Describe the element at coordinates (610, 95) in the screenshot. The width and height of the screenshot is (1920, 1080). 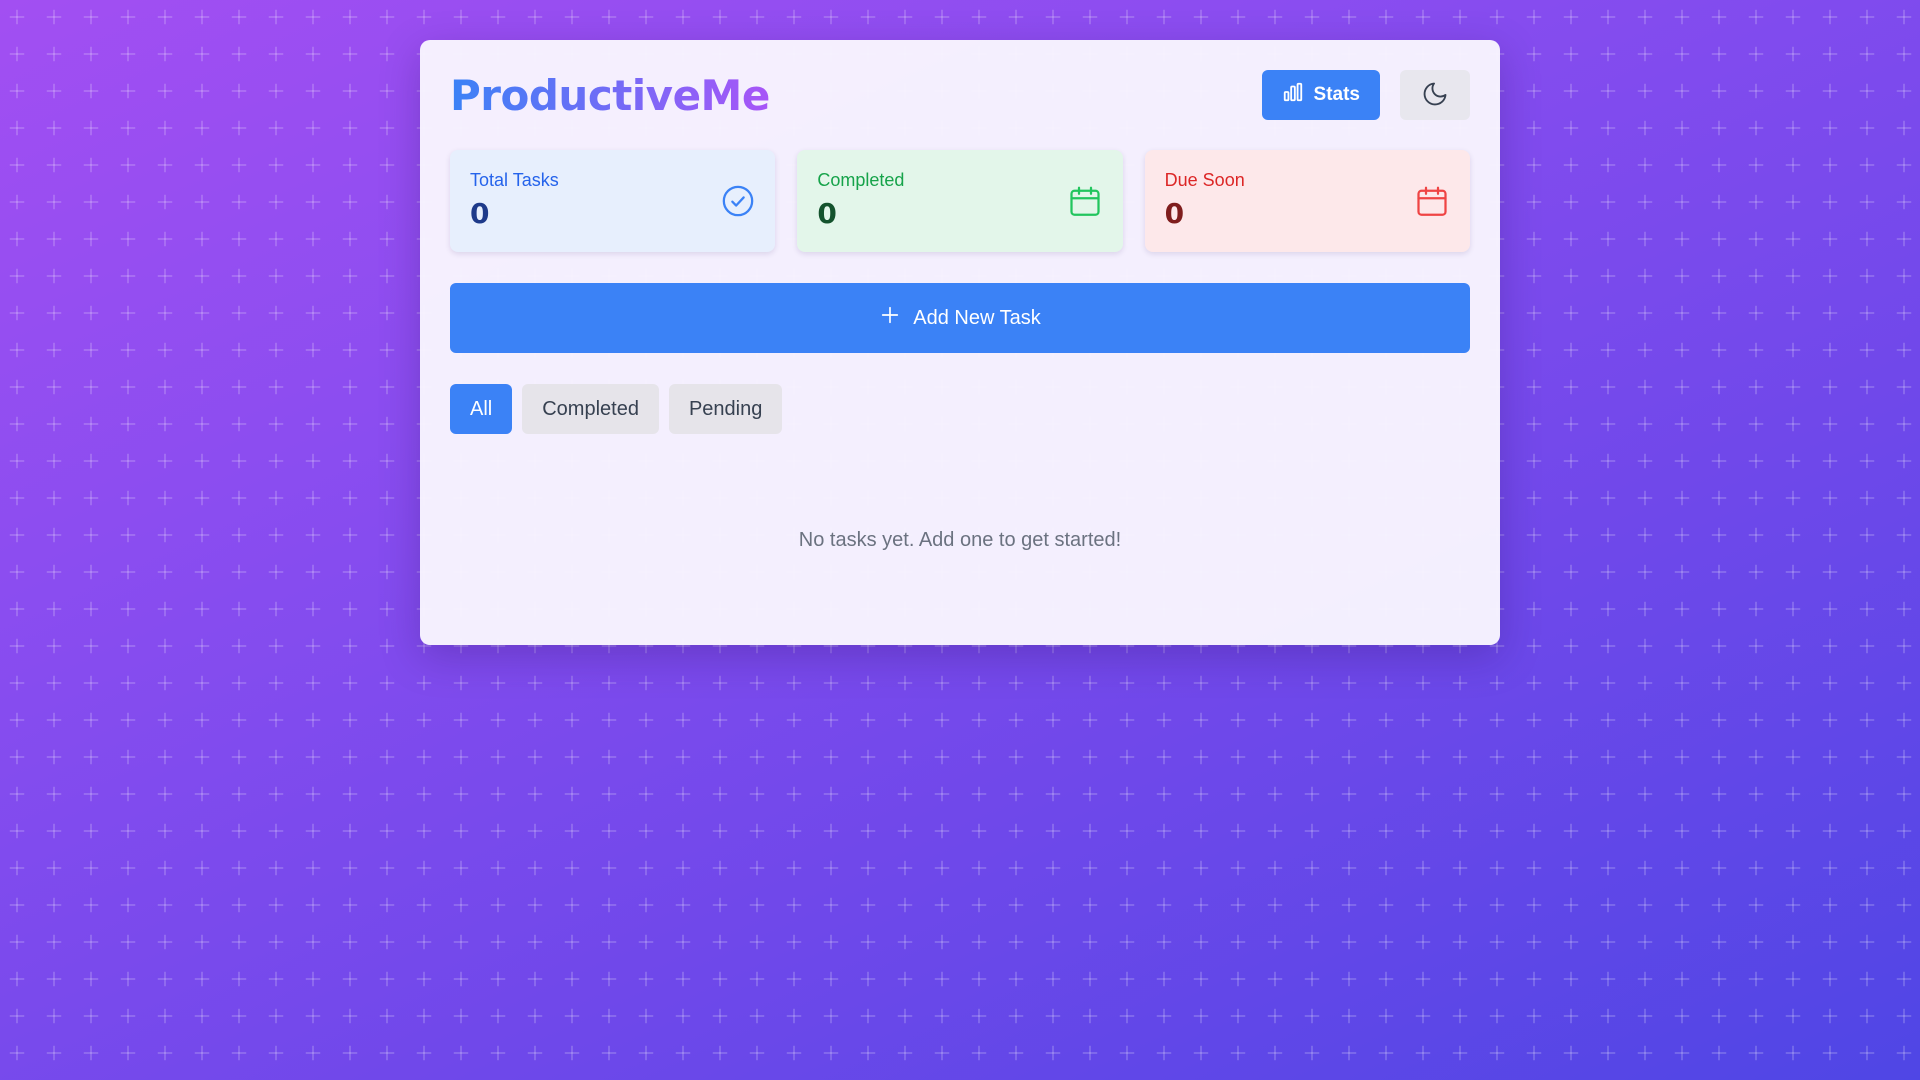
I see `app-title: ProductiveMe` at that location.